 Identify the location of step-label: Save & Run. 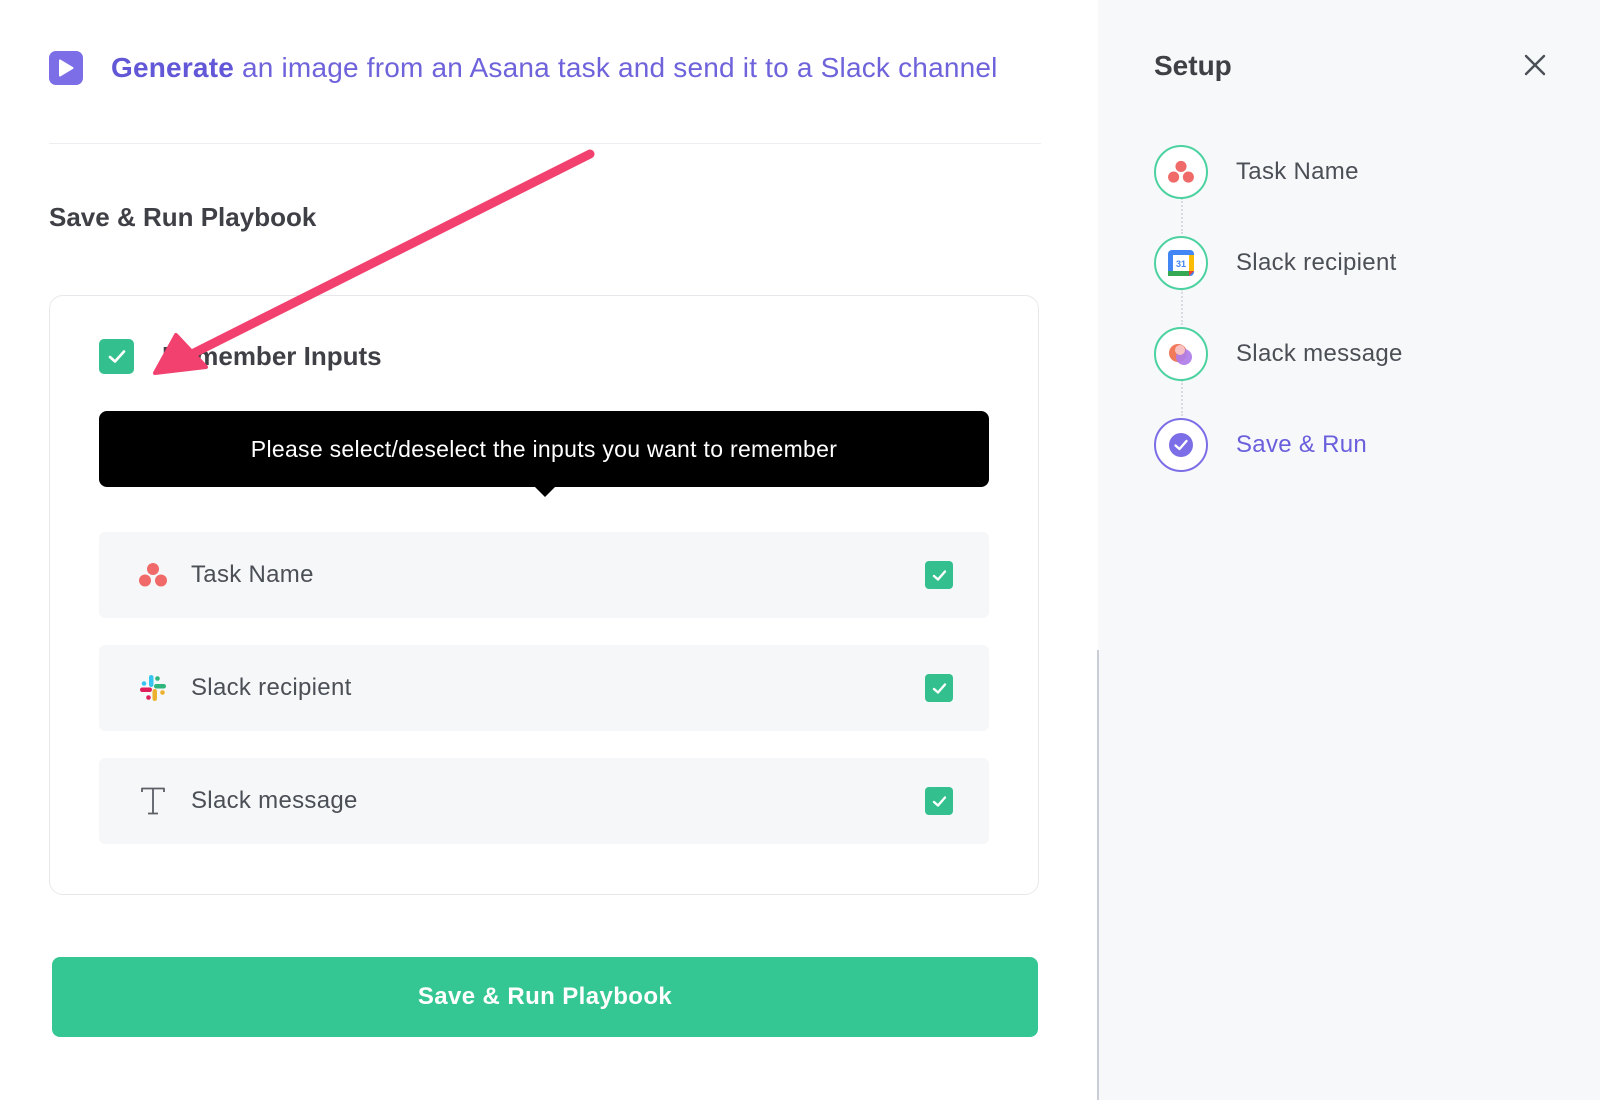
(1302, 444).